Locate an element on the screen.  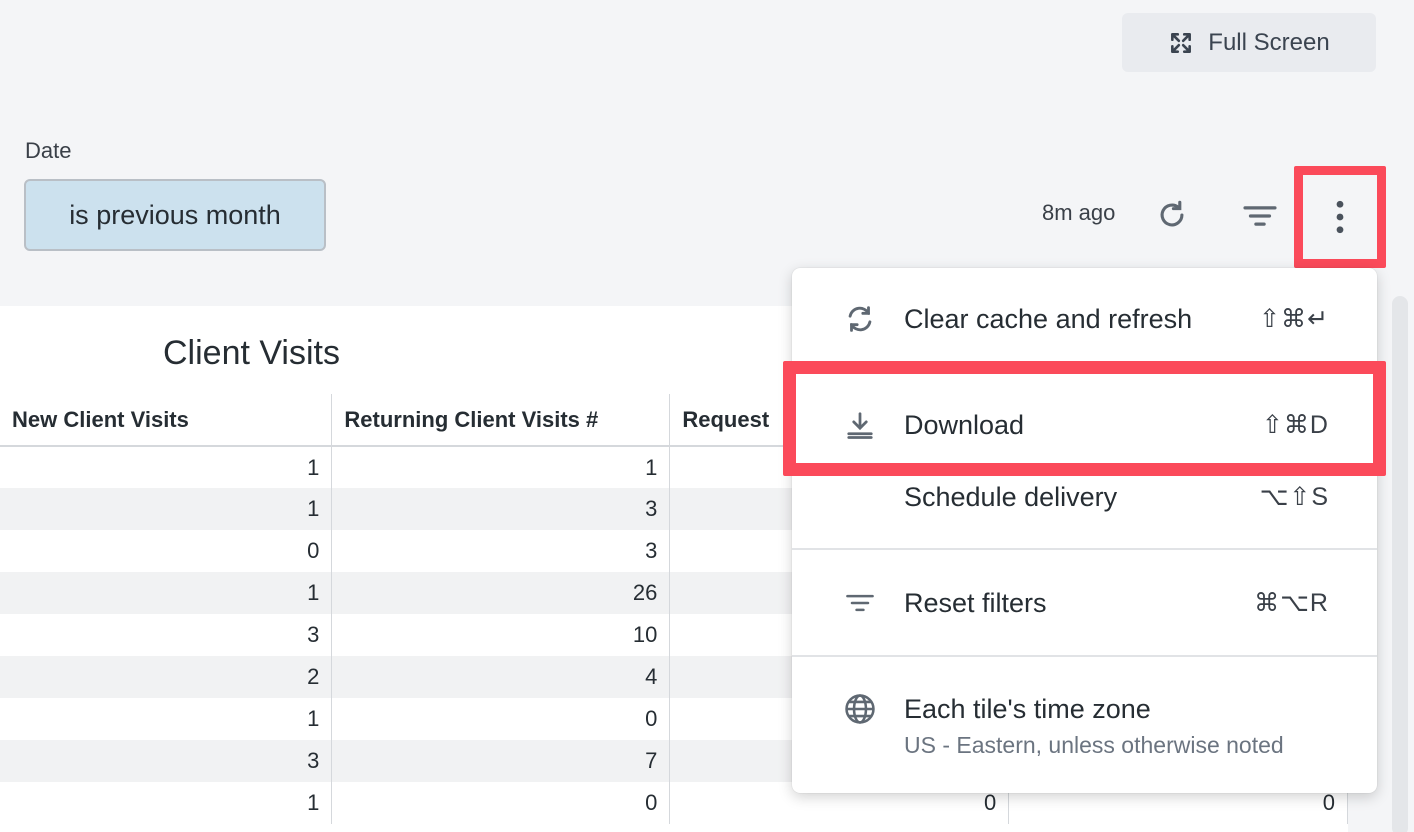
download-icon is located at coordinates (860, 425).